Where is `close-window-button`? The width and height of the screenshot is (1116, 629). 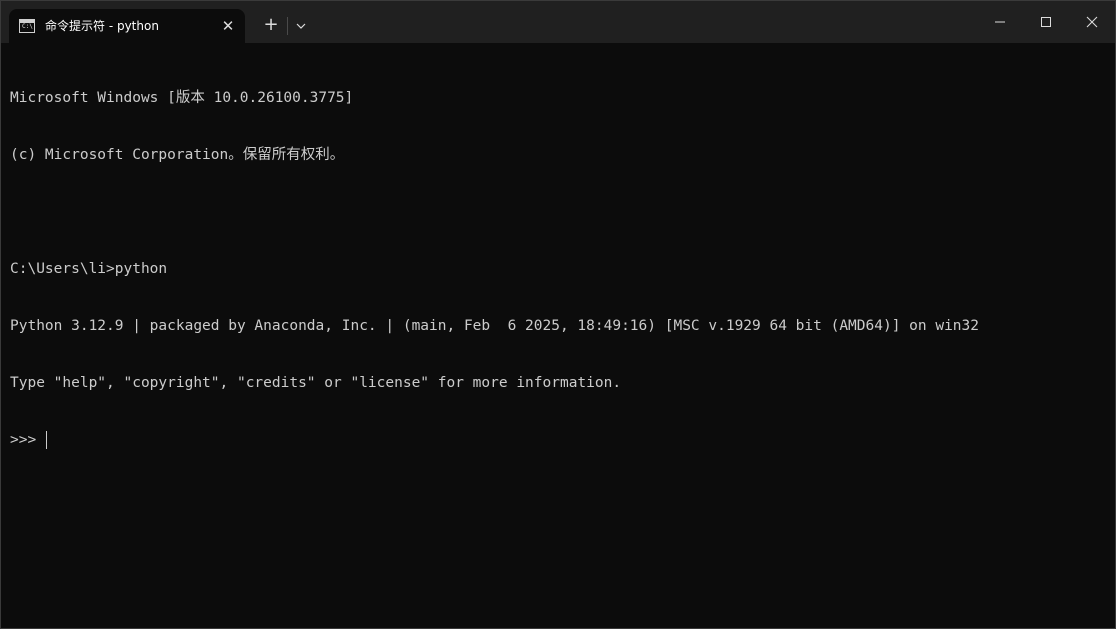
close-window-button is located at coordinates (1092, 22).